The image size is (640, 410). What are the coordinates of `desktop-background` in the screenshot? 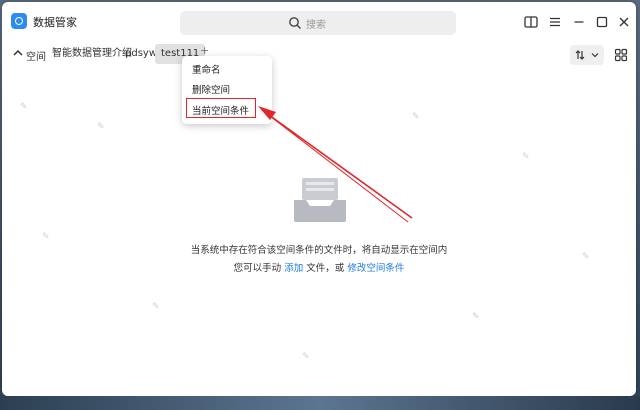 It's located at (320, 403).